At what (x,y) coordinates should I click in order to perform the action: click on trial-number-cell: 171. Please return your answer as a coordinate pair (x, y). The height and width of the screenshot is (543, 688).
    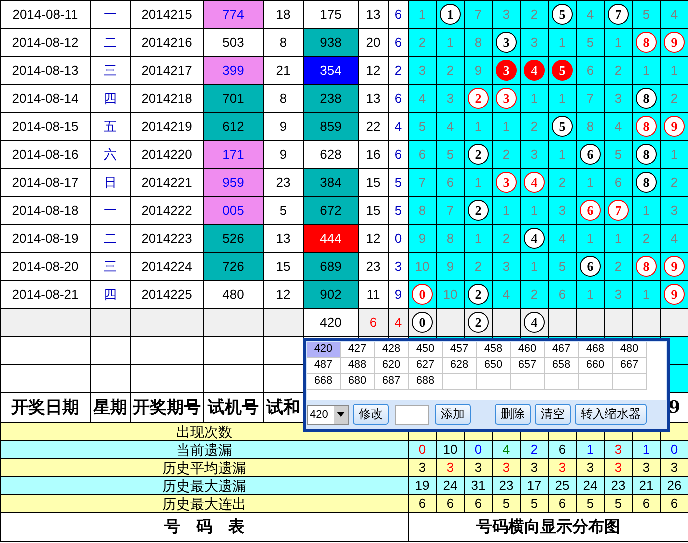
    Looking at the image, I should click on (234, 154).